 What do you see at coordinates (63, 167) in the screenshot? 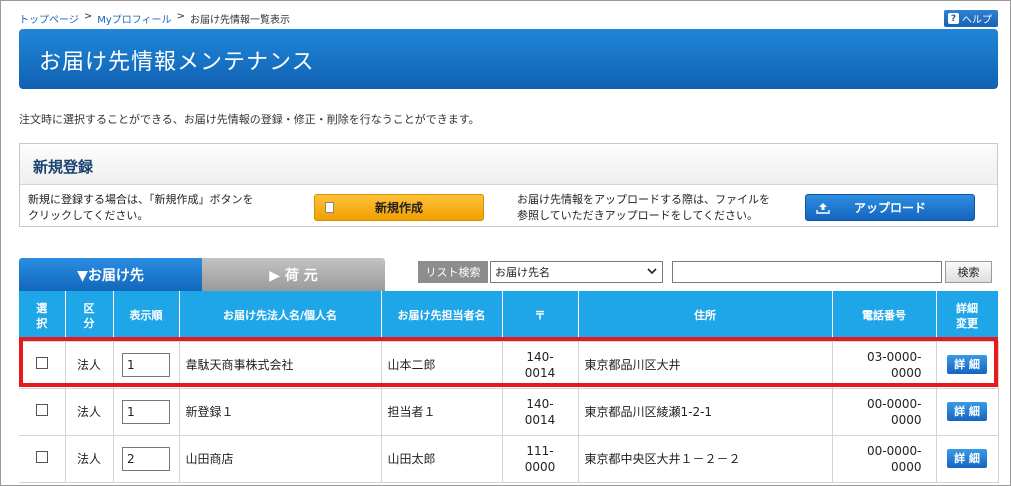
I see `registration-heading: 新規登録` at bounding box center [63, 167].